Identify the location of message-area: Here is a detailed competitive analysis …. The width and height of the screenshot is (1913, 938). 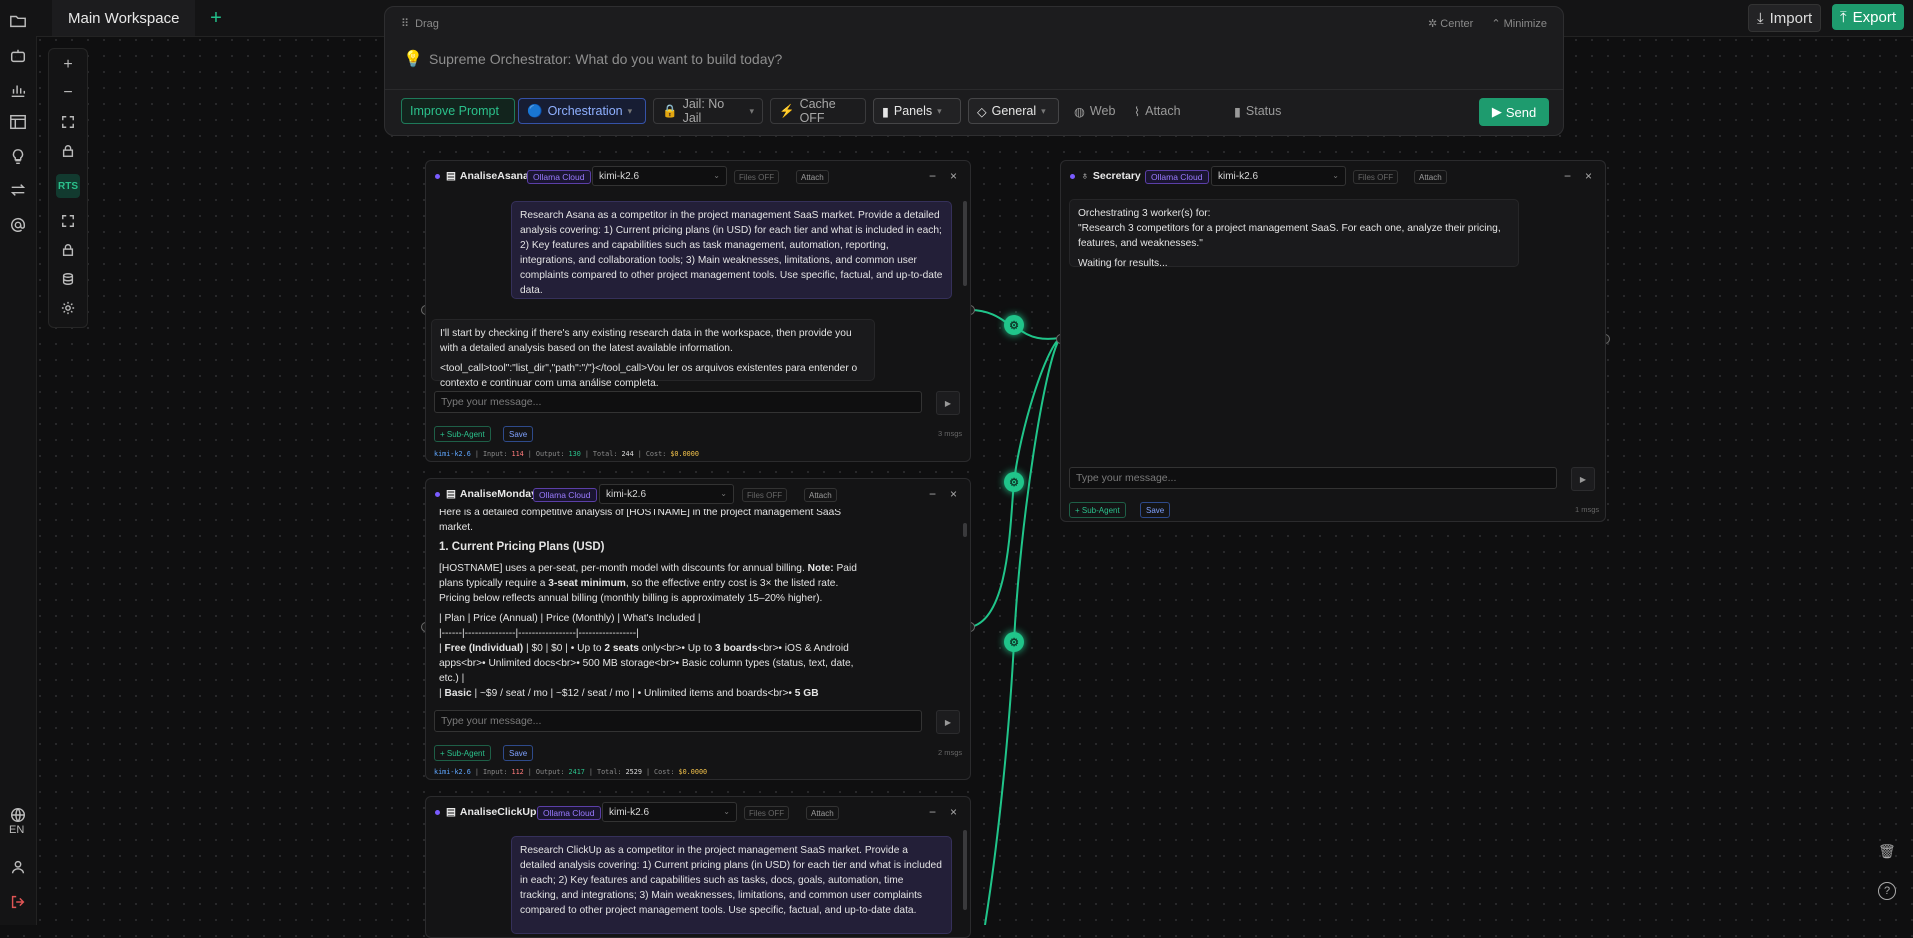
(698, 606).